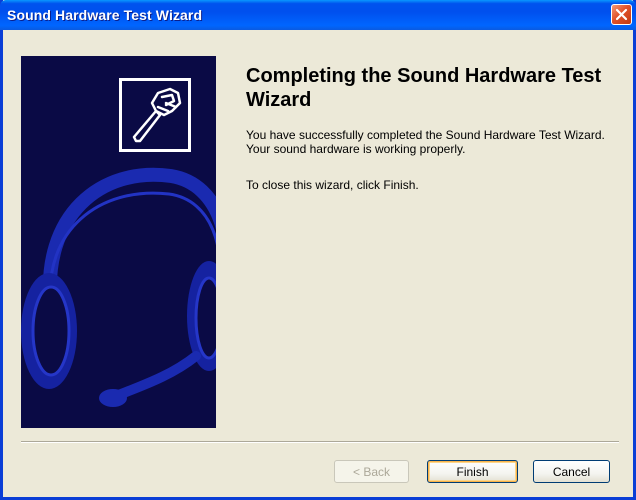 This screenshot has height=500, width=636. I want to click on finish-button: Finish, so click(472, 471).